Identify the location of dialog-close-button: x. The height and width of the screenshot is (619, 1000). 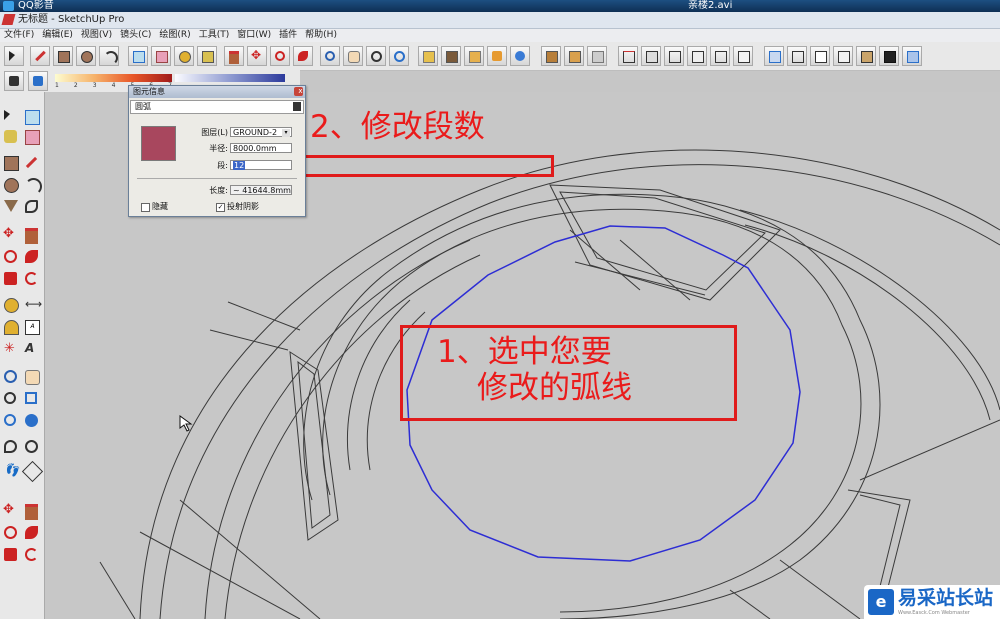
(298, 91).